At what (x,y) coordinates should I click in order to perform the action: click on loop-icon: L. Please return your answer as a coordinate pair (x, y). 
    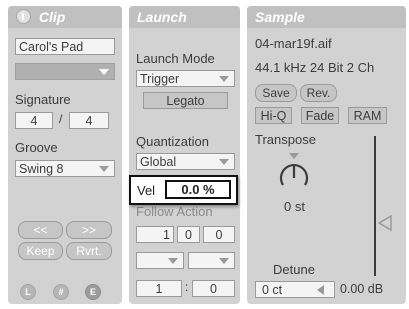
    Looking at the image, I should click on (28, 292).